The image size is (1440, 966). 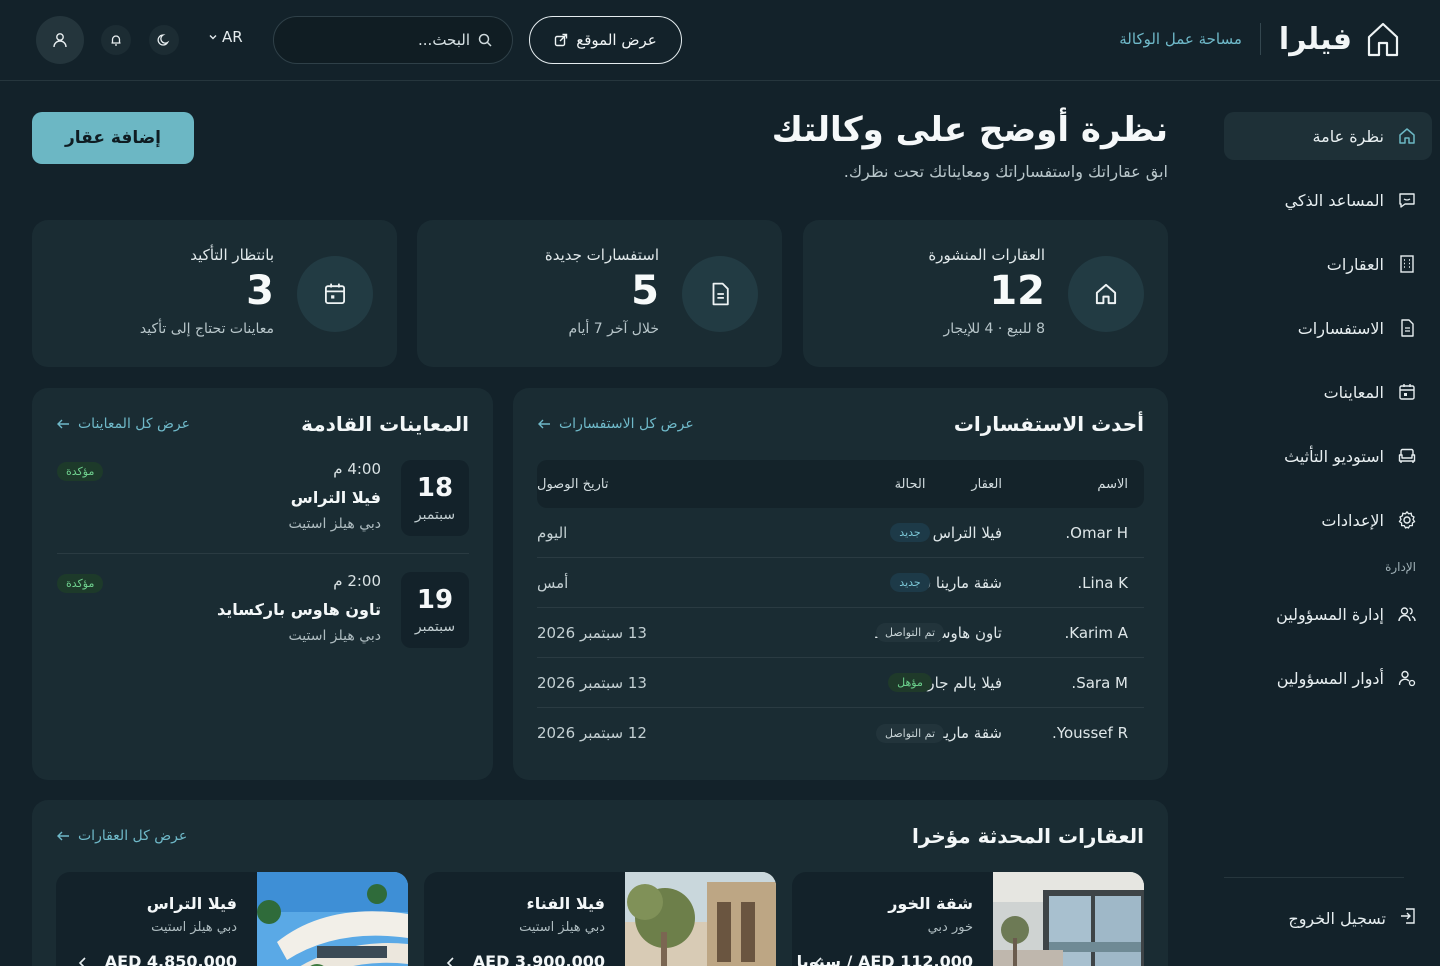 I want to click on theme-toggle-button, so click(x=164, y=40).